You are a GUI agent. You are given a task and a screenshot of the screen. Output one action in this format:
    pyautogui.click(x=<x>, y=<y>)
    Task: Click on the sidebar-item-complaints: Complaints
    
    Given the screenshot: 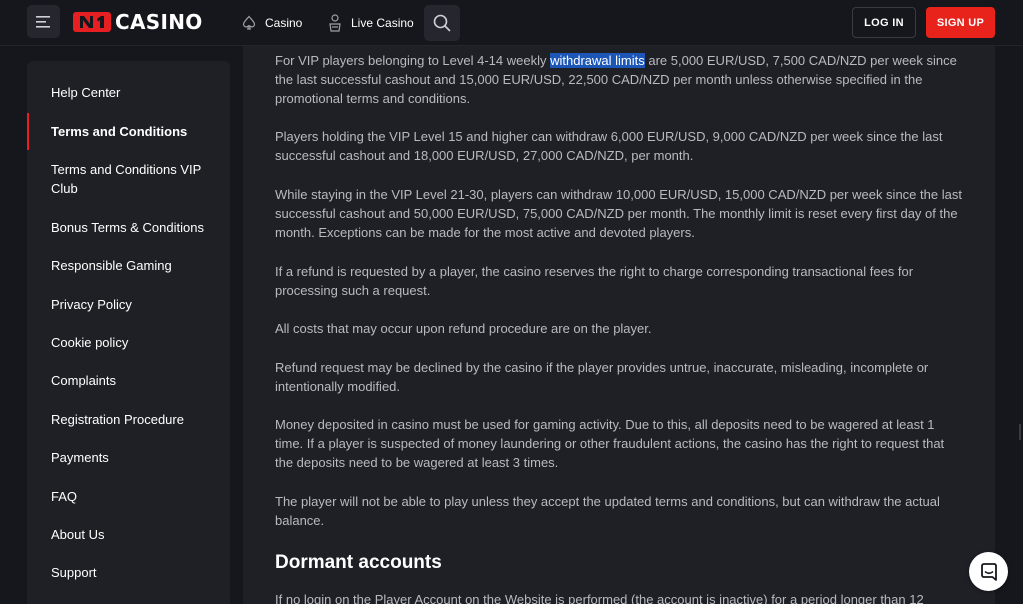 What is the action you would take?
    pyautogui.click(x=128, y=380)
    